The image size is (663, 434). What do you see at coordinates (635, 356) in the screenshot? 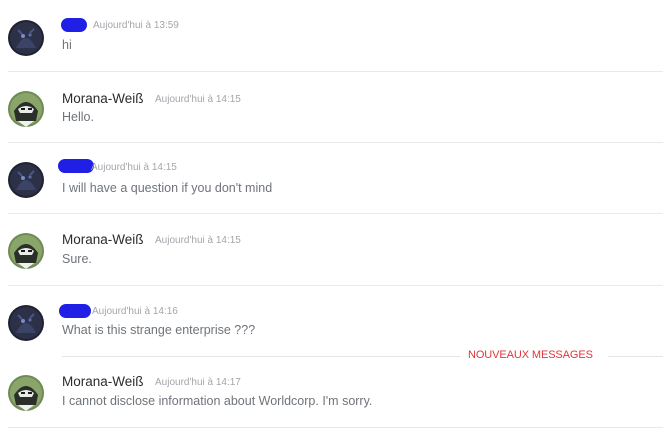
I see `new-messages-line-right` at bounding box center [635, 356].